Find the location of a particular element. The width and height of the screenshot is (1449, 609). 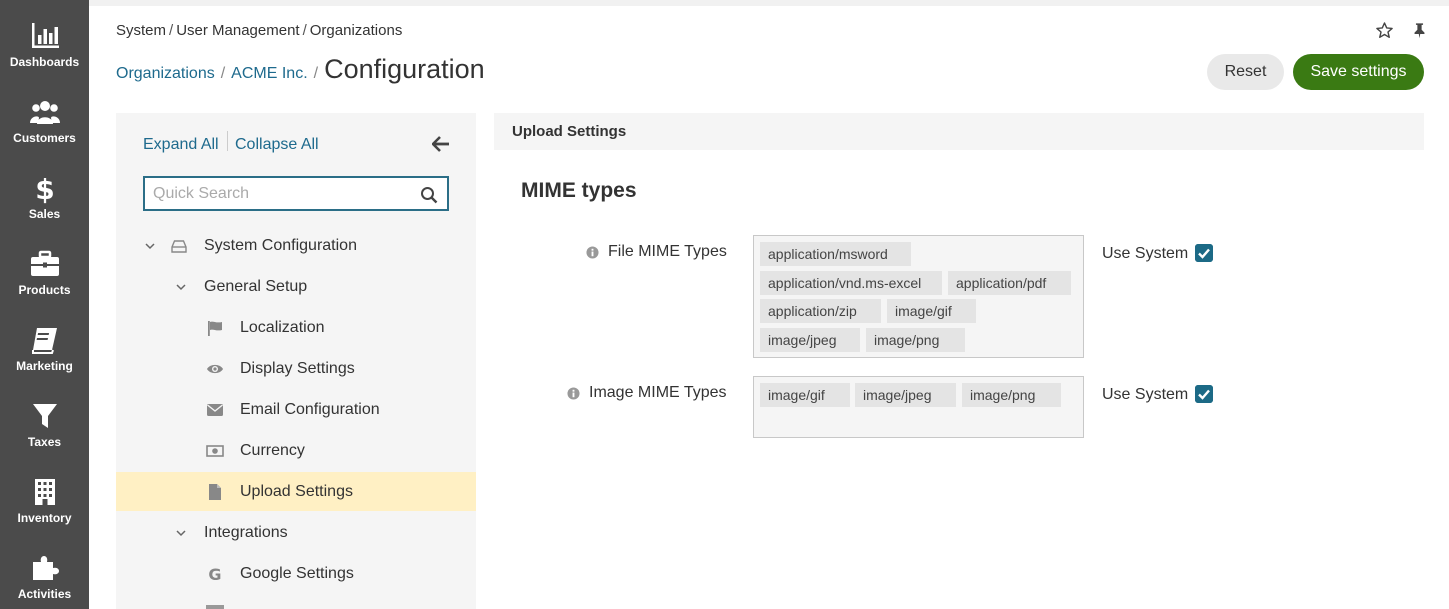

building-icon is located at coordinates (44, 492).